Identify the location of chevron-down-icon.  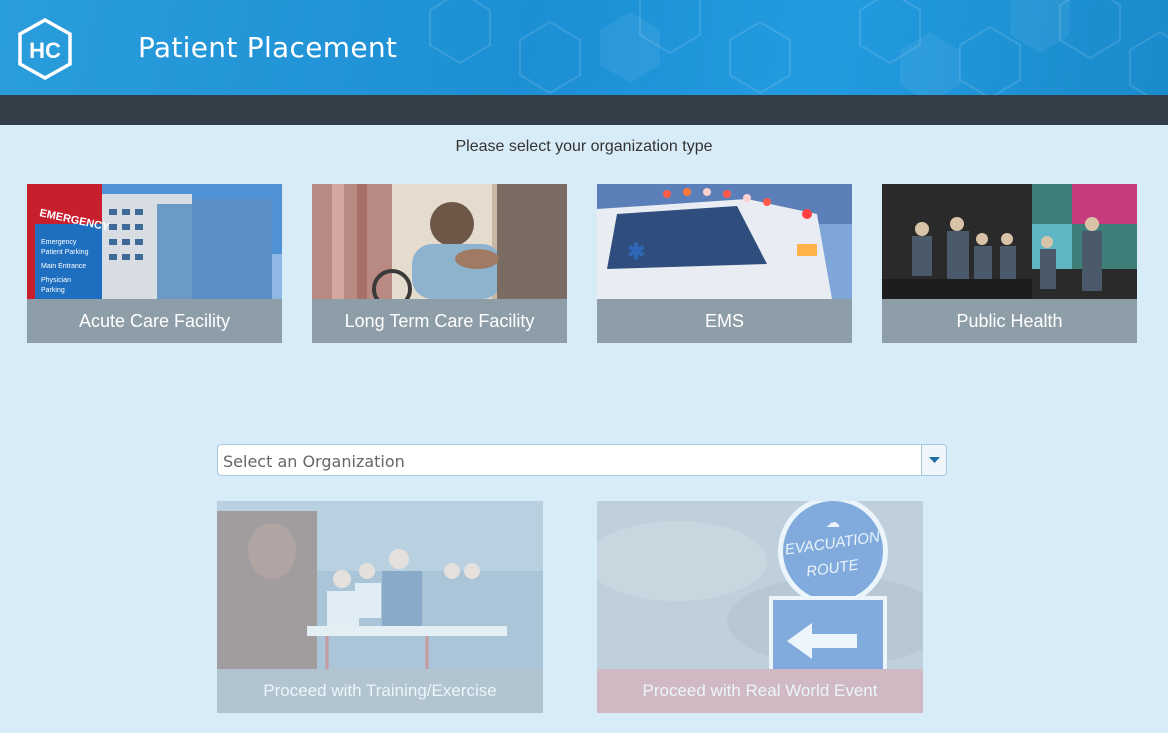
(933, 460).